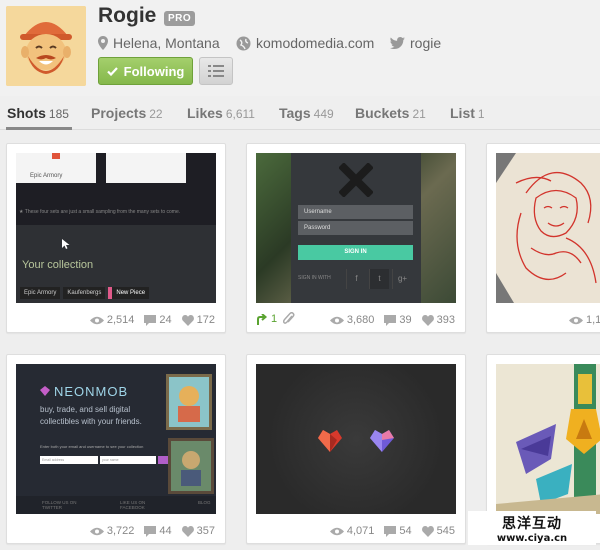 The width and height of the screenshot is (600, 550). I want to click on thumb-text: SIGN IN WITH, so click(314, 278).